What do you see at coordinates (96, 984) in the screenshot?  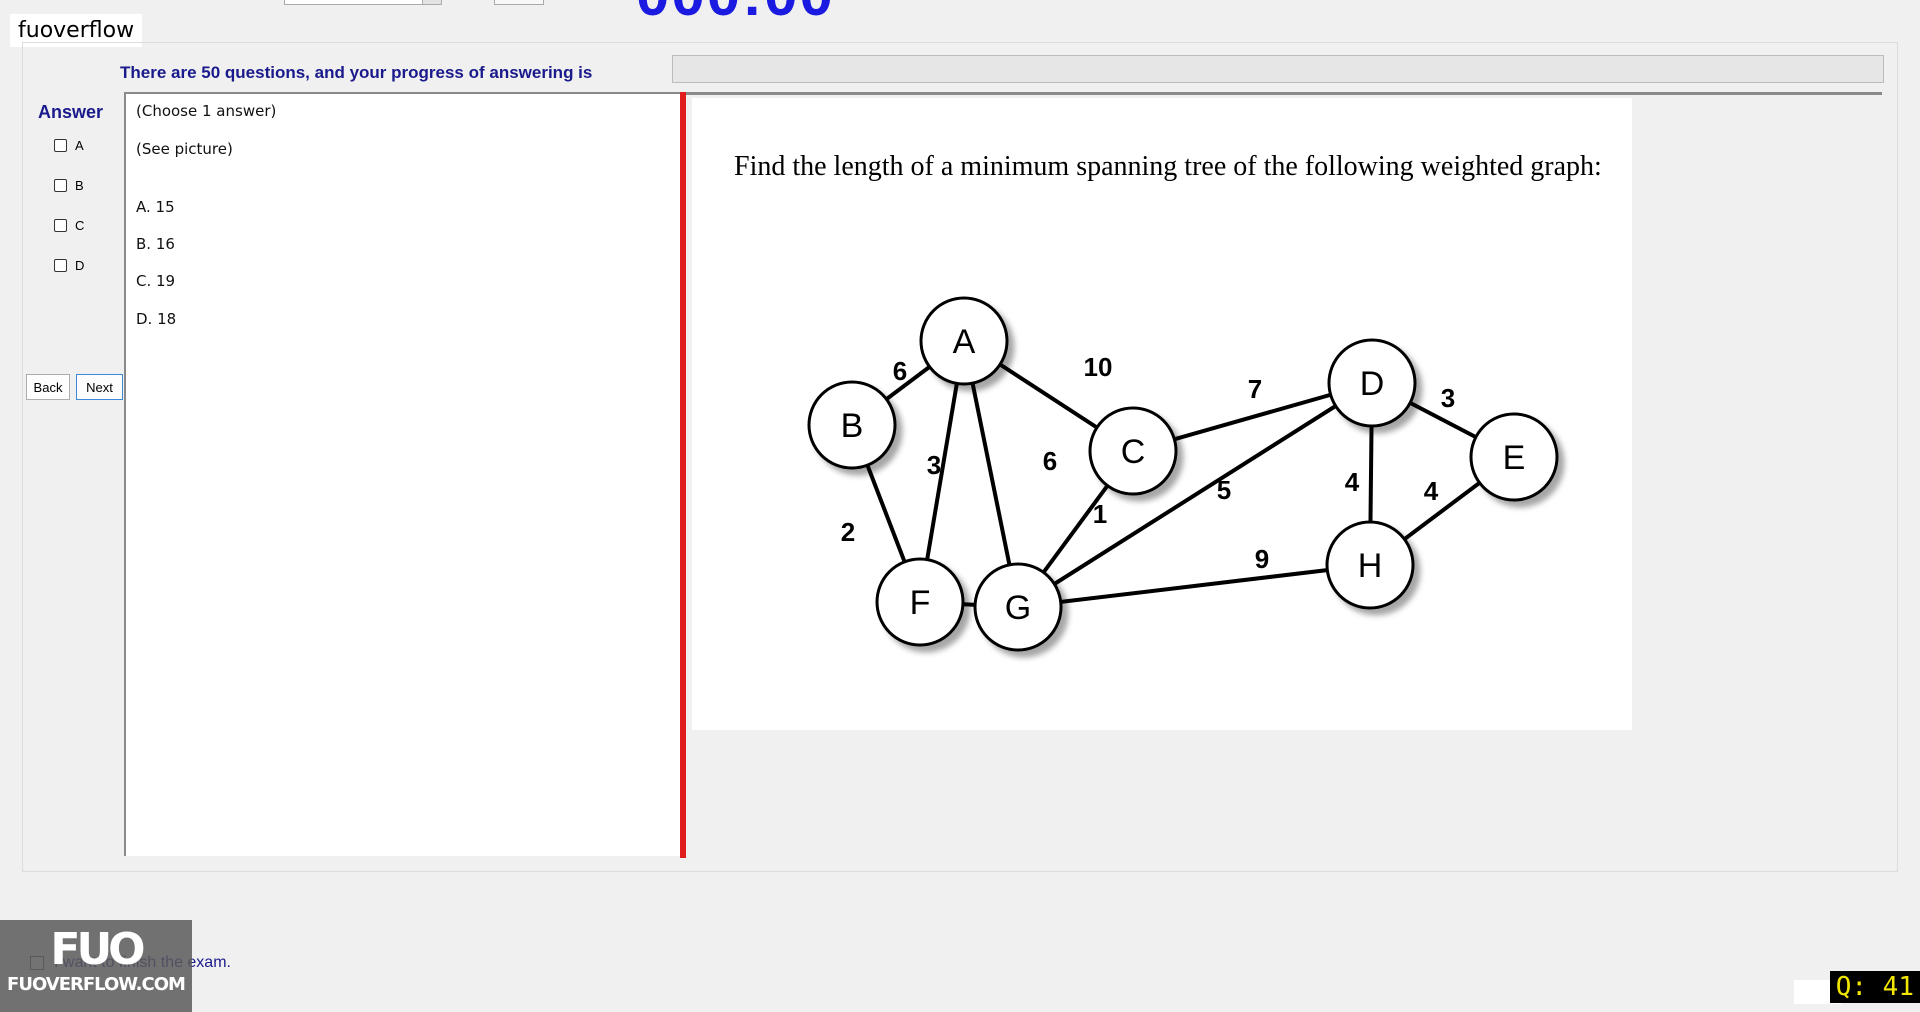 I see `logo-site: FUOVERFLOW.COM` at bounding box center [96, 984].